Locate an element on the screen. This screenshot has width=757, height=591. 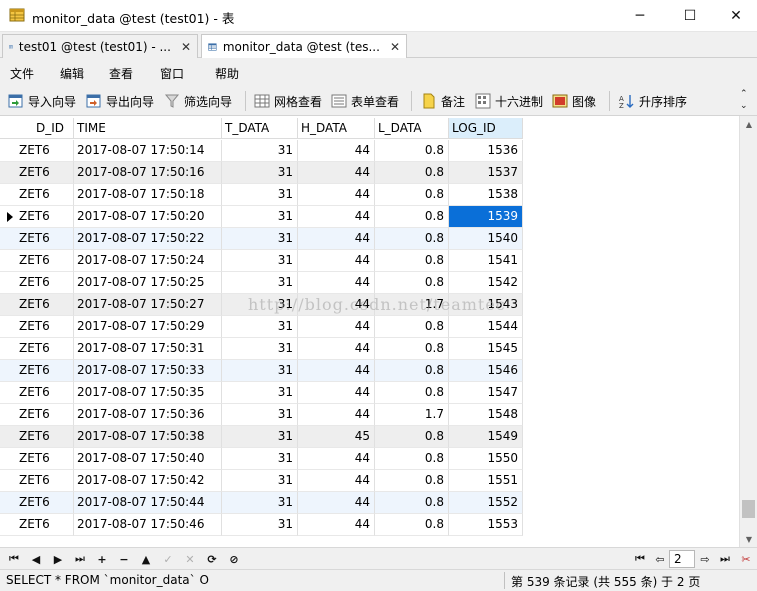
column-header-log-id: LOG_ID is located at coordinates (486, 128).